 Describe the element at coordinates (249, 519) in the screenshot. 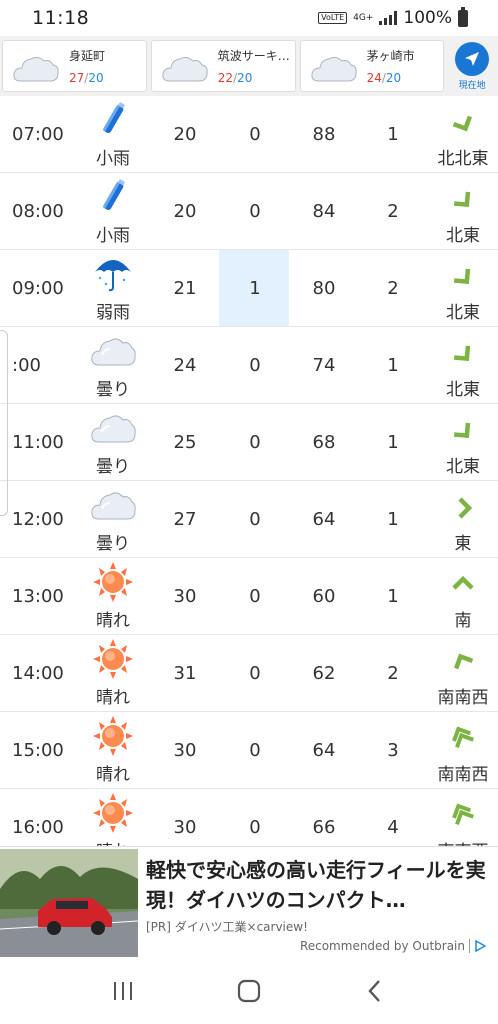

I see `hourly-row: 12:00 曇り 27 0 64 1 東` at that location.